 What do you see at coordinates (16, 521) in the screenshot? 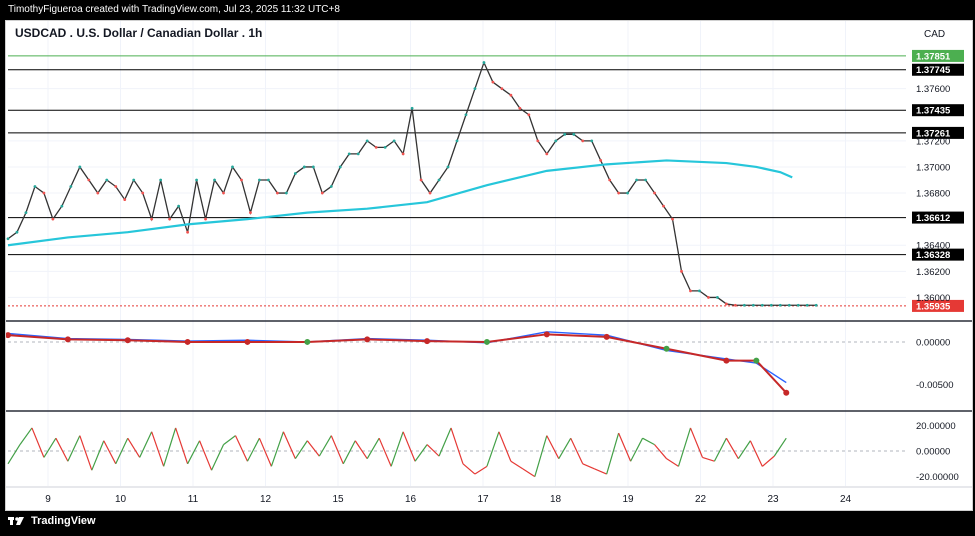
I see `tradingview-logo-icon` at bounding box center [16, 521].